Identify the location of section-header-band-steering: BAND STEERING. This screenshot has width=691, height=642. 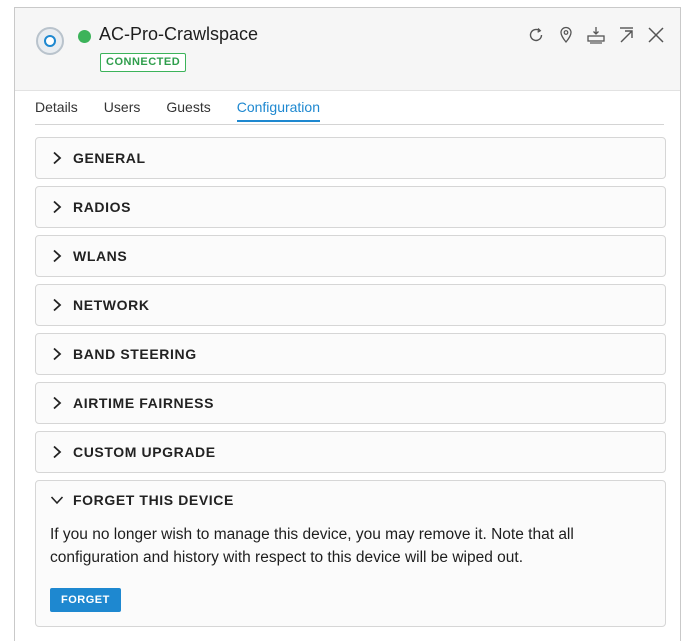
(350, 354).